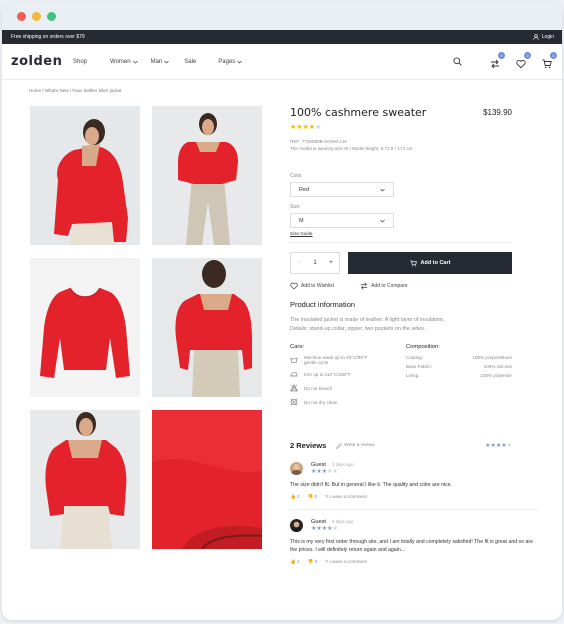  What do you see at coordinates (85, 479) in the screenshot?
I see `product-photo-closeup` at bounding box center [85, 479].